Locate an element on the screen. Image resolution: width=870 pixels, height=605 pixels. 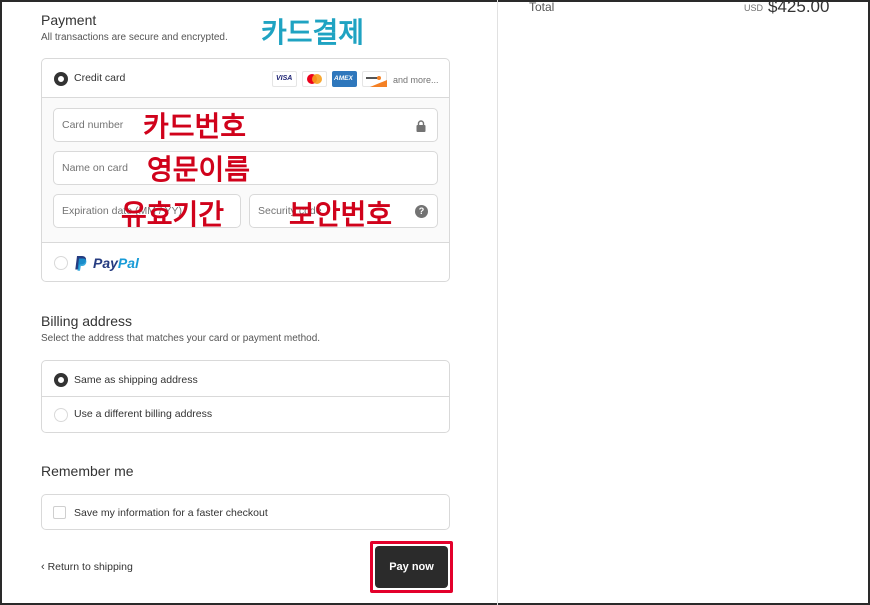
annotation-english-name: 영문이름 is located at coordinates (199, 169).